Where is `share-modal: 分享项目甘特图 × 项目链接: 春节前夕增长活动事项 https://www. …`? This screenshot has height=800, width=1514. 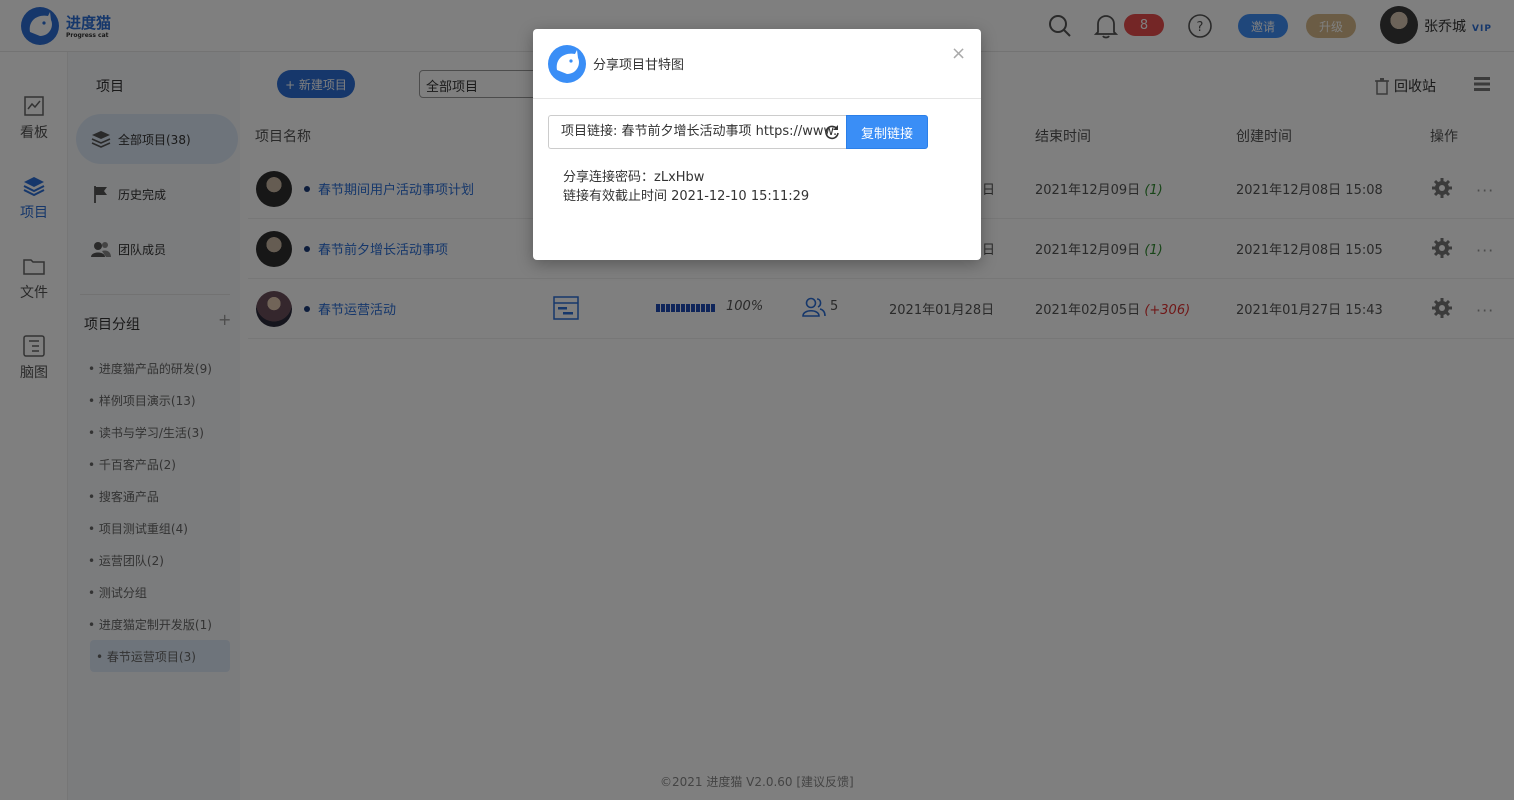
share-modal: 分享项目甘特图 × 项目链接: 春节前夕增长活动事项 https://www. … is located at coordinates (757, 144).